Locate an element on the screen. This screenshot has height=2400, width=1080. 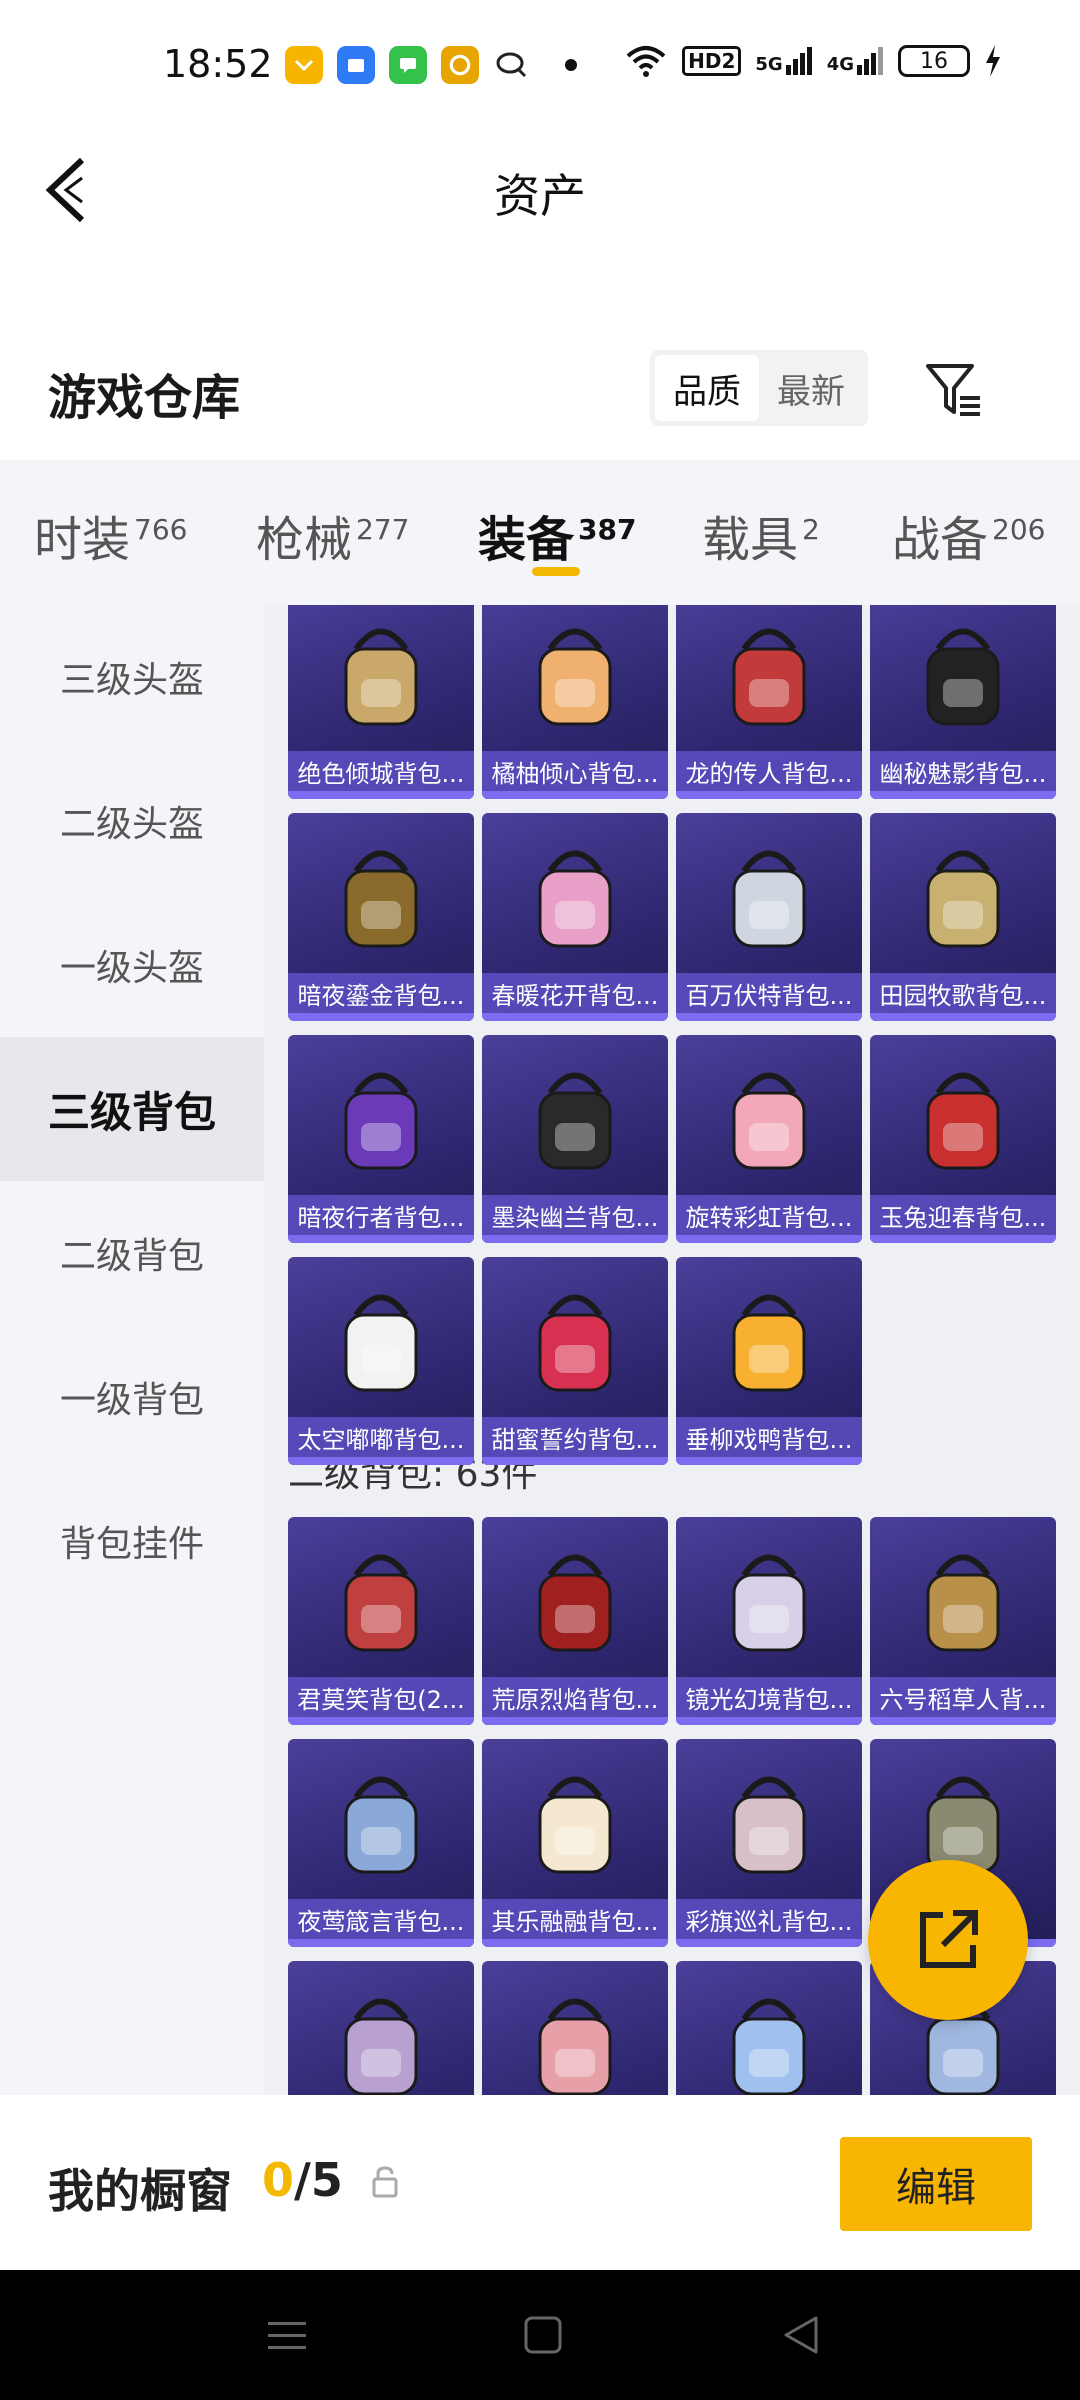
share-button is located at coordinates (948, 1940).